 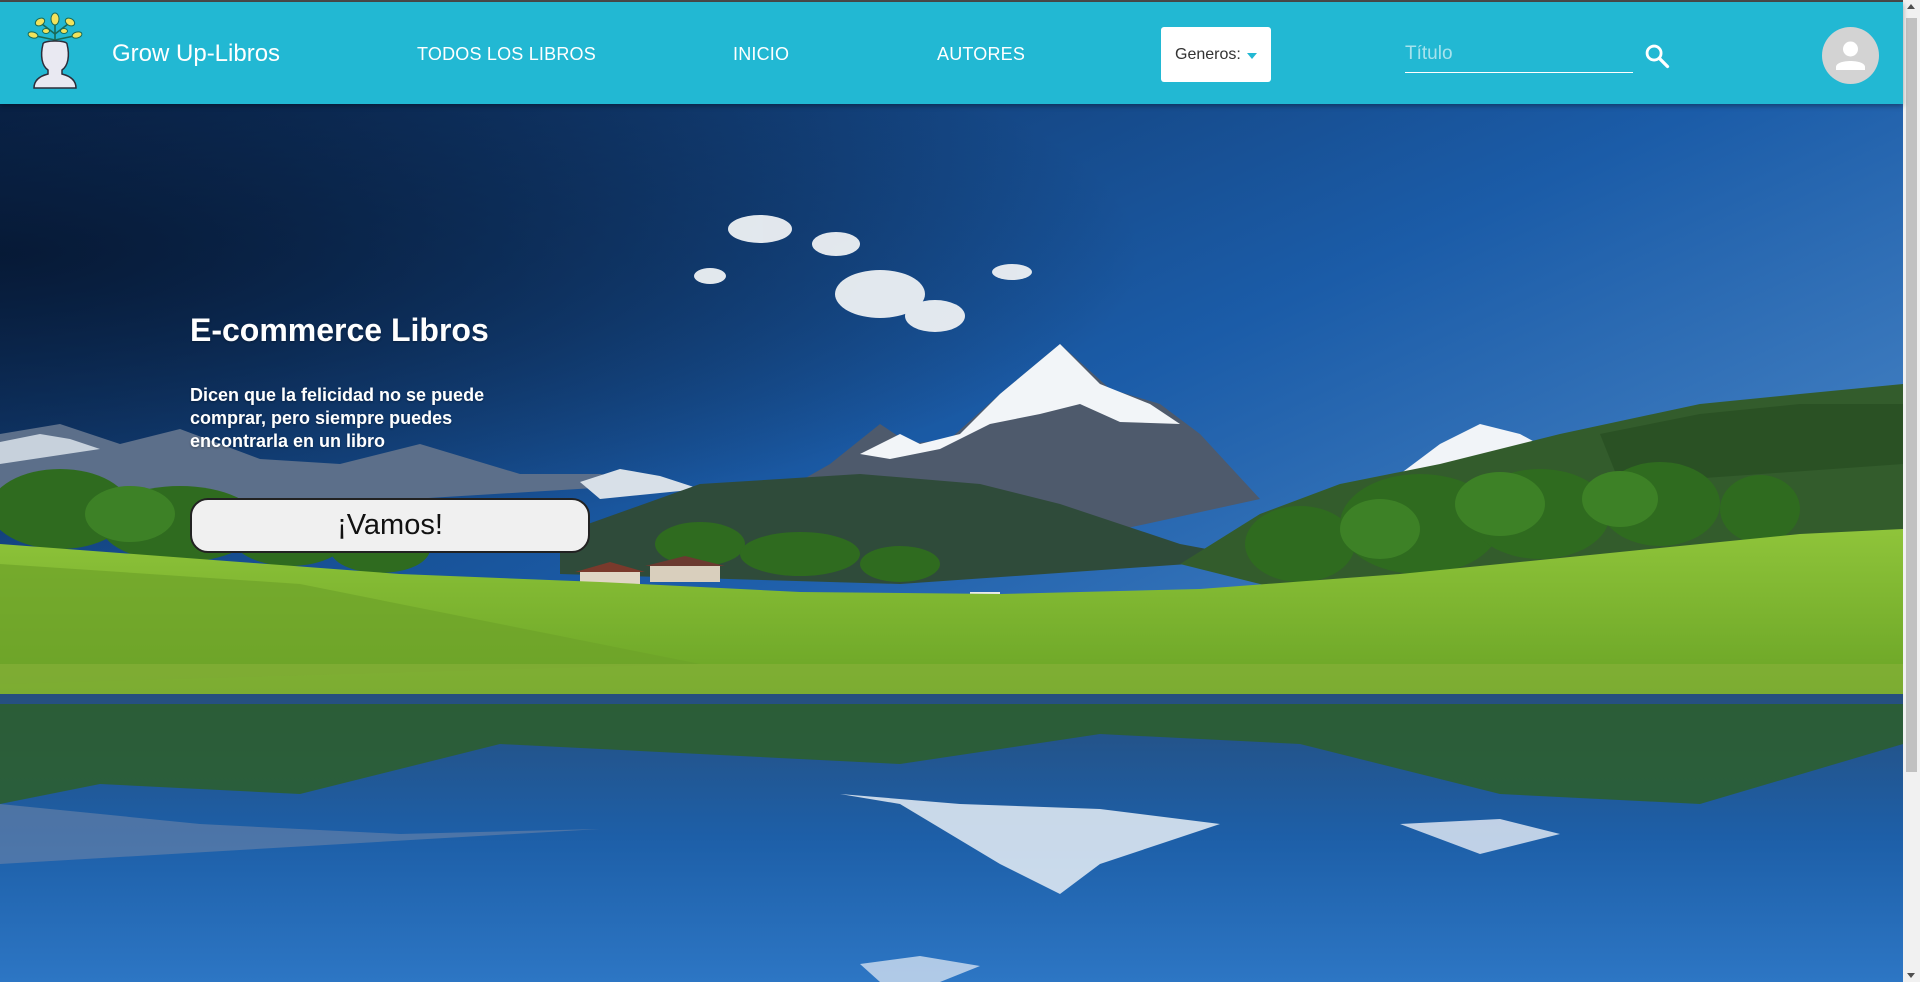 I want to click on brand-name: Grow Up-Libros, so click(x=196, y=54).